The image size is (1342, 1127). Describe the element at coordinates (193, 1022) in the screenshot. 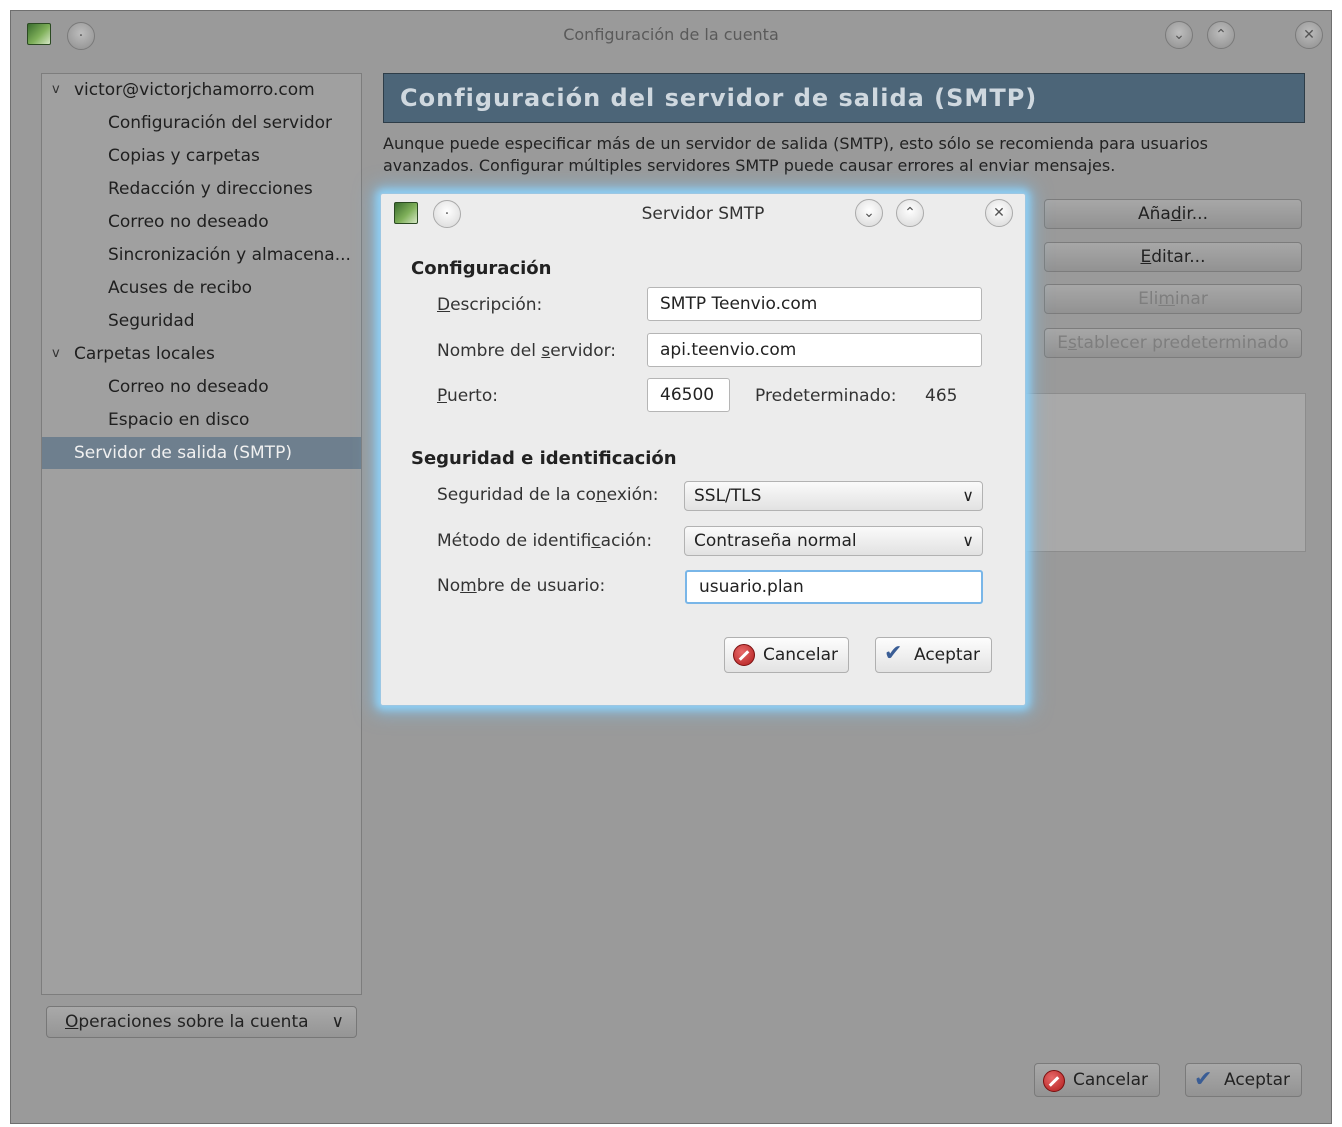

I see `button-label: peraciones sobre la cuenta` at that location.